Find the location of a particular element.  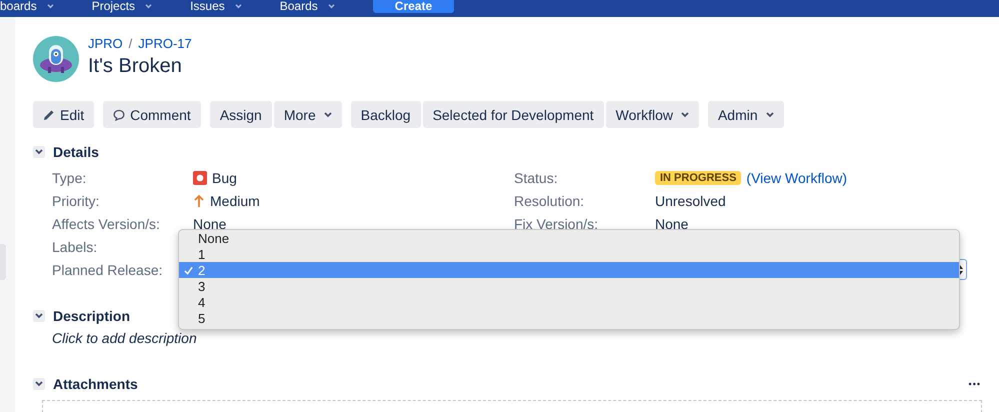

section-title: Description is located at coordinates (91, 316).